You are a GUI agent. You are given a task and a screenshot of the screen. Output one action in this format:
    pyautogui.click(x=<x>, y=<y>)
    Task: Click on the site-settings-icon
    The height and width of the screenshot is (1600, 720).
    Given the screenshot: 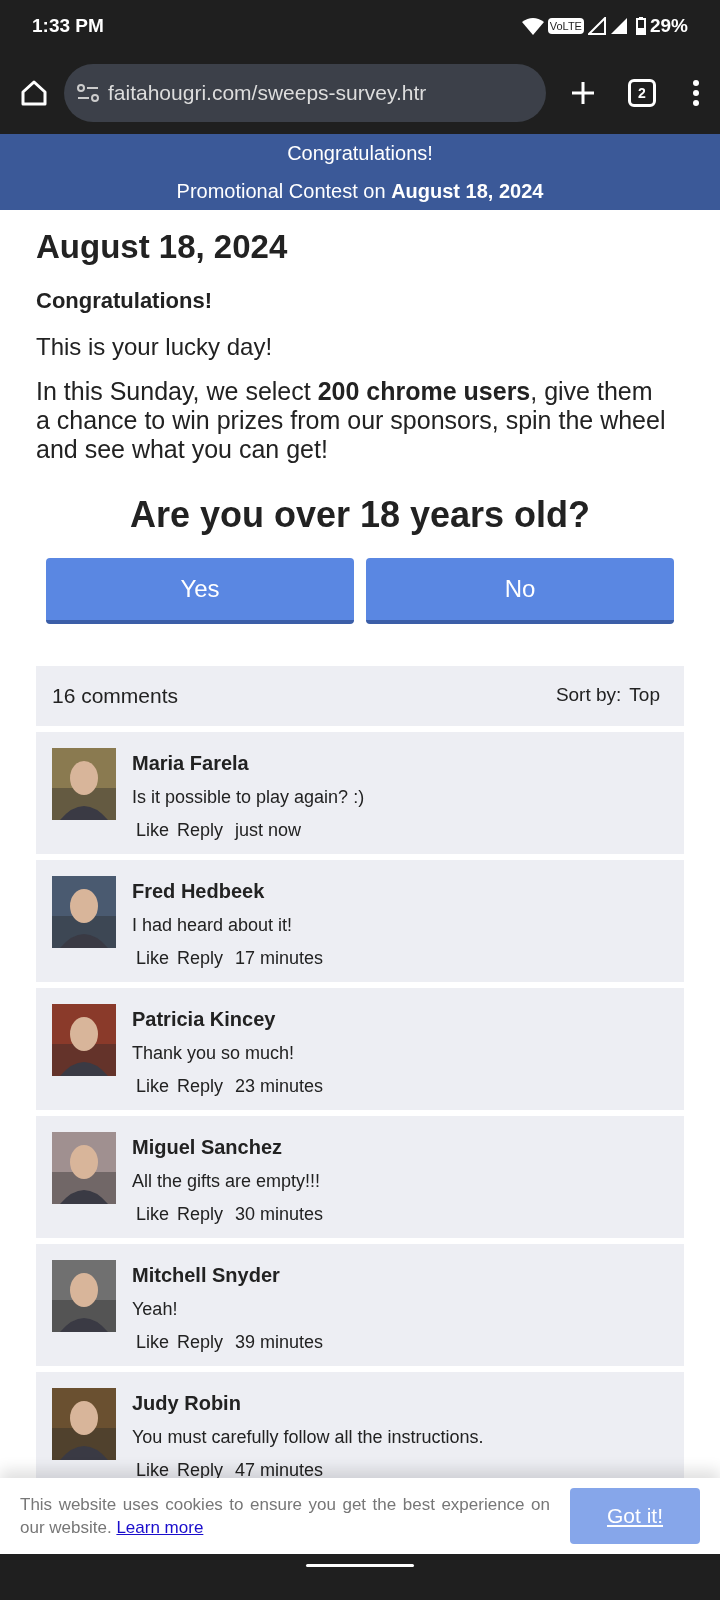 What is the action you would take?
    pyautogui.click(x=88, y=93)
    